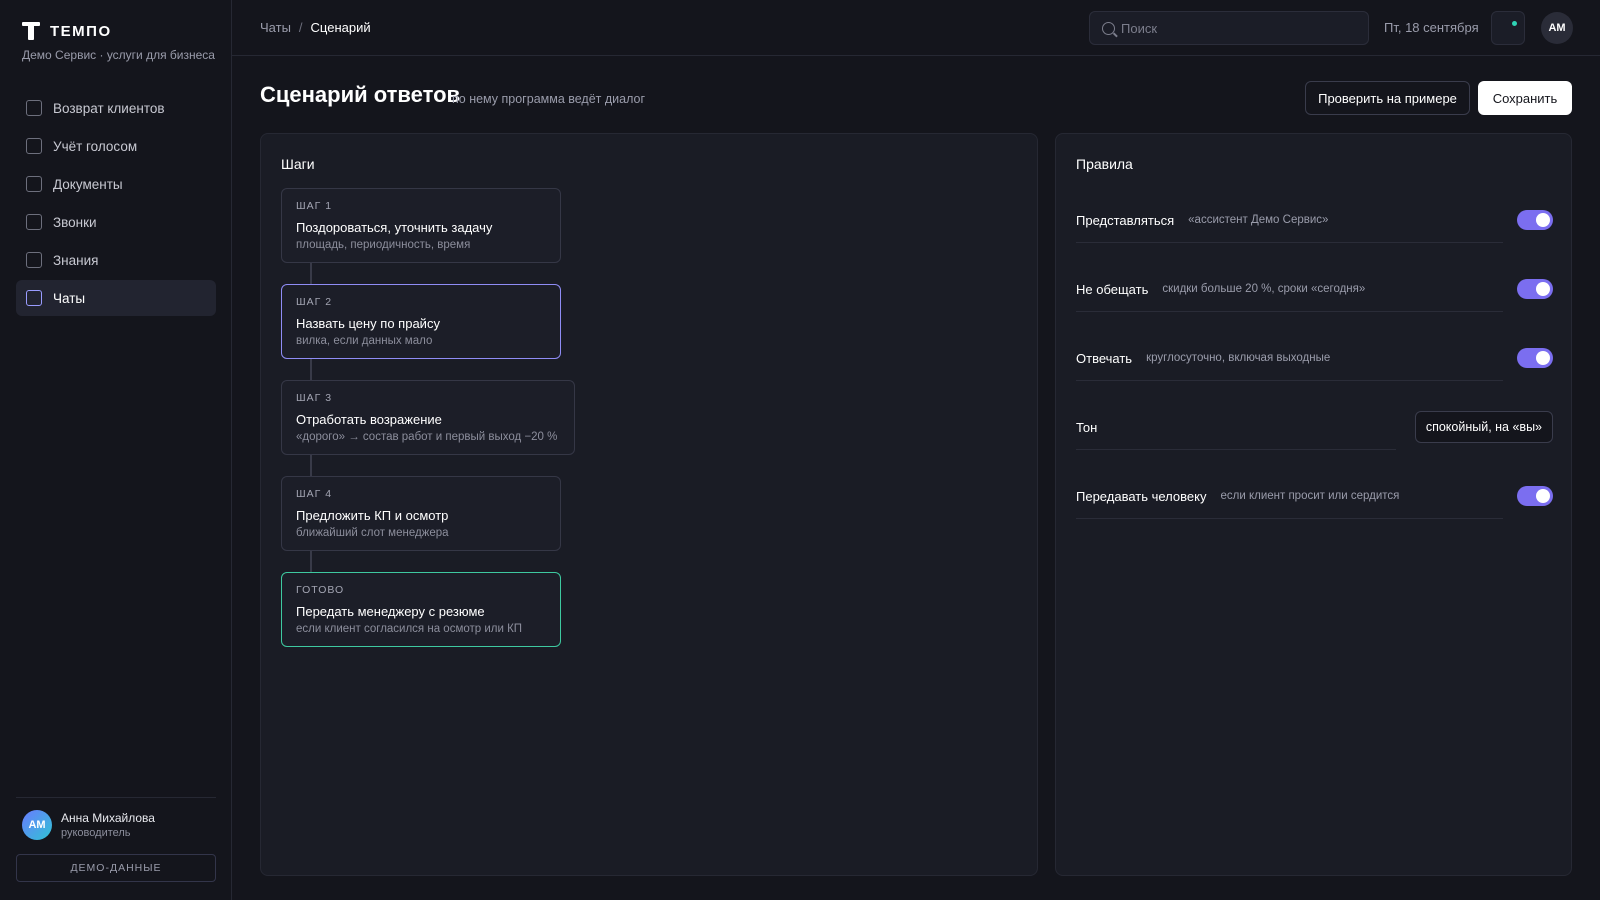 The width and height of the screenshot is (1600, 900). I want to click on sidebar-item-returns: Возврат клиентов, so click(116, 108).